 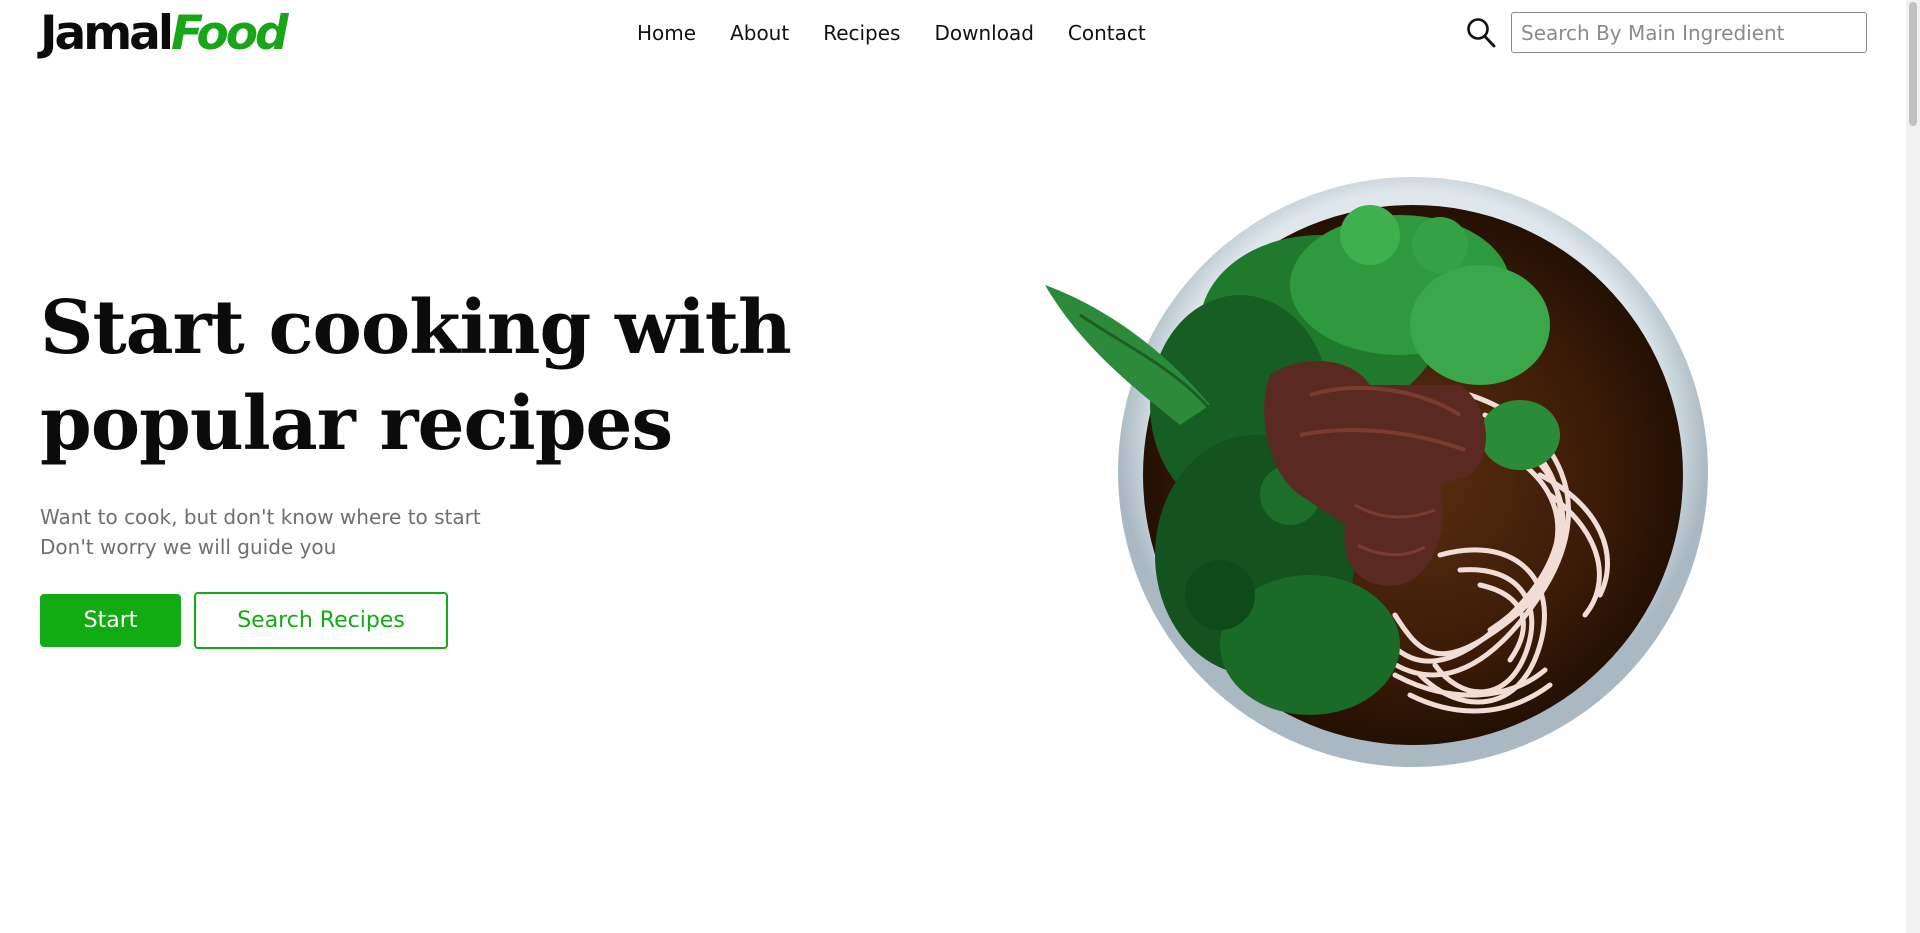 I want to click on brand-name-part1: Jamal, so click(x=107, y=33).